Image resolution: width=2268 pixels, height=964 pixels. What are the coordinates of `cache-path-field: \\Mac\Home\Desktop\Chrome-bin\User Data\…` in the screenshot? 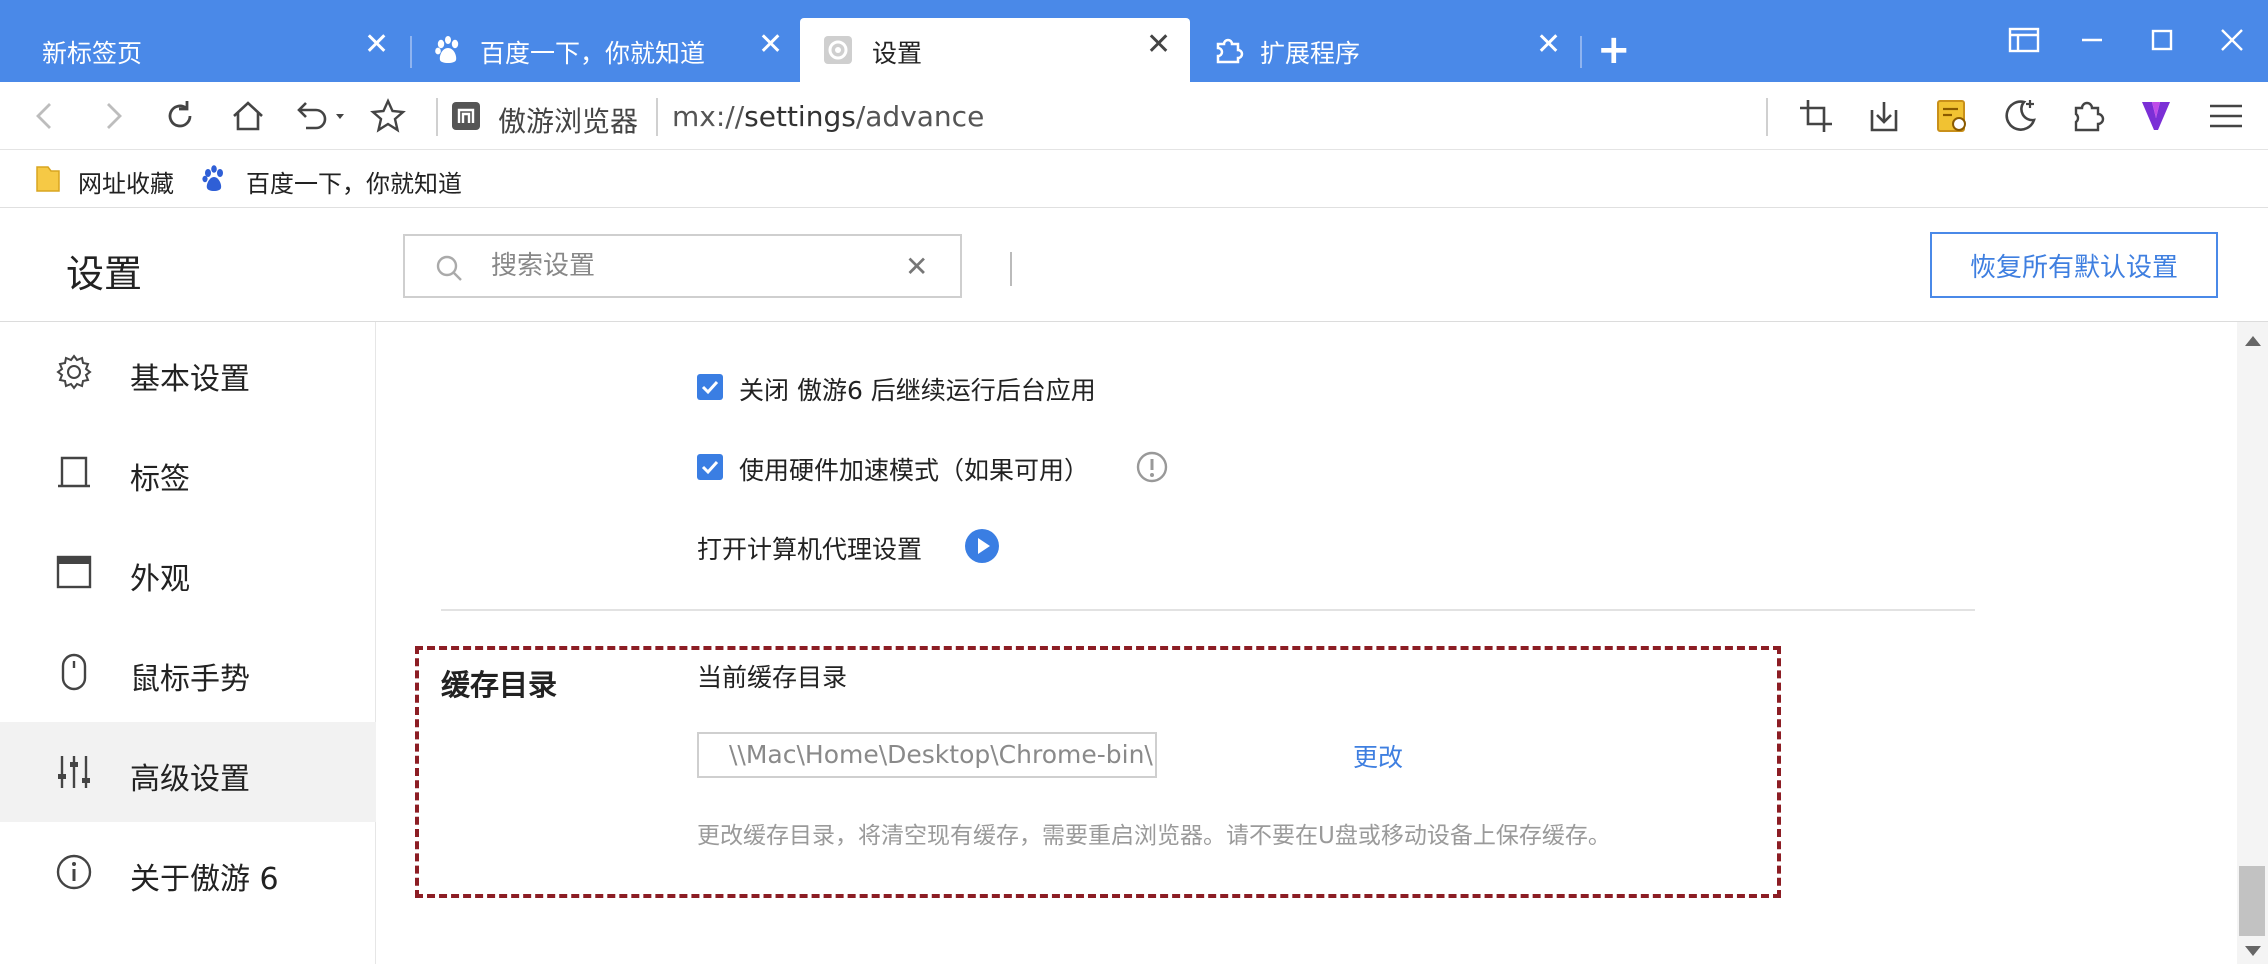 It's located at (927, 755).